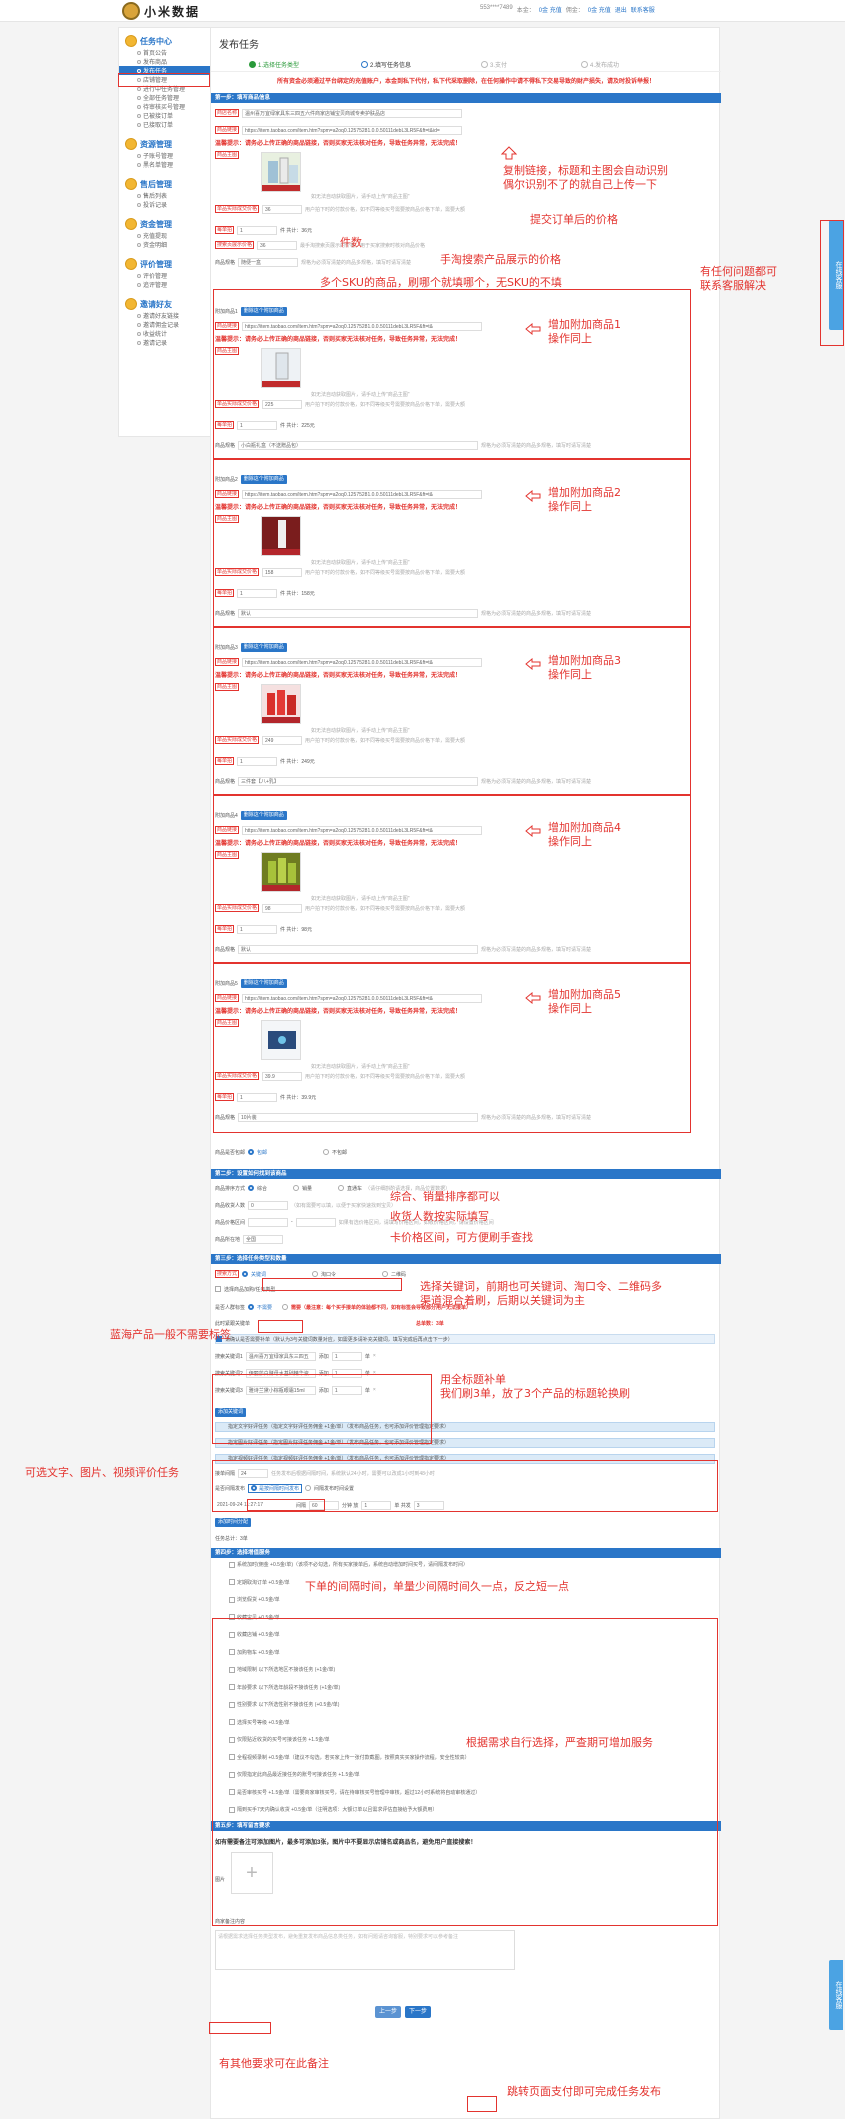 The width and height of the screenshot is (845, 2119). I want to click on logo-text: 小米数据, so click(172, 11).